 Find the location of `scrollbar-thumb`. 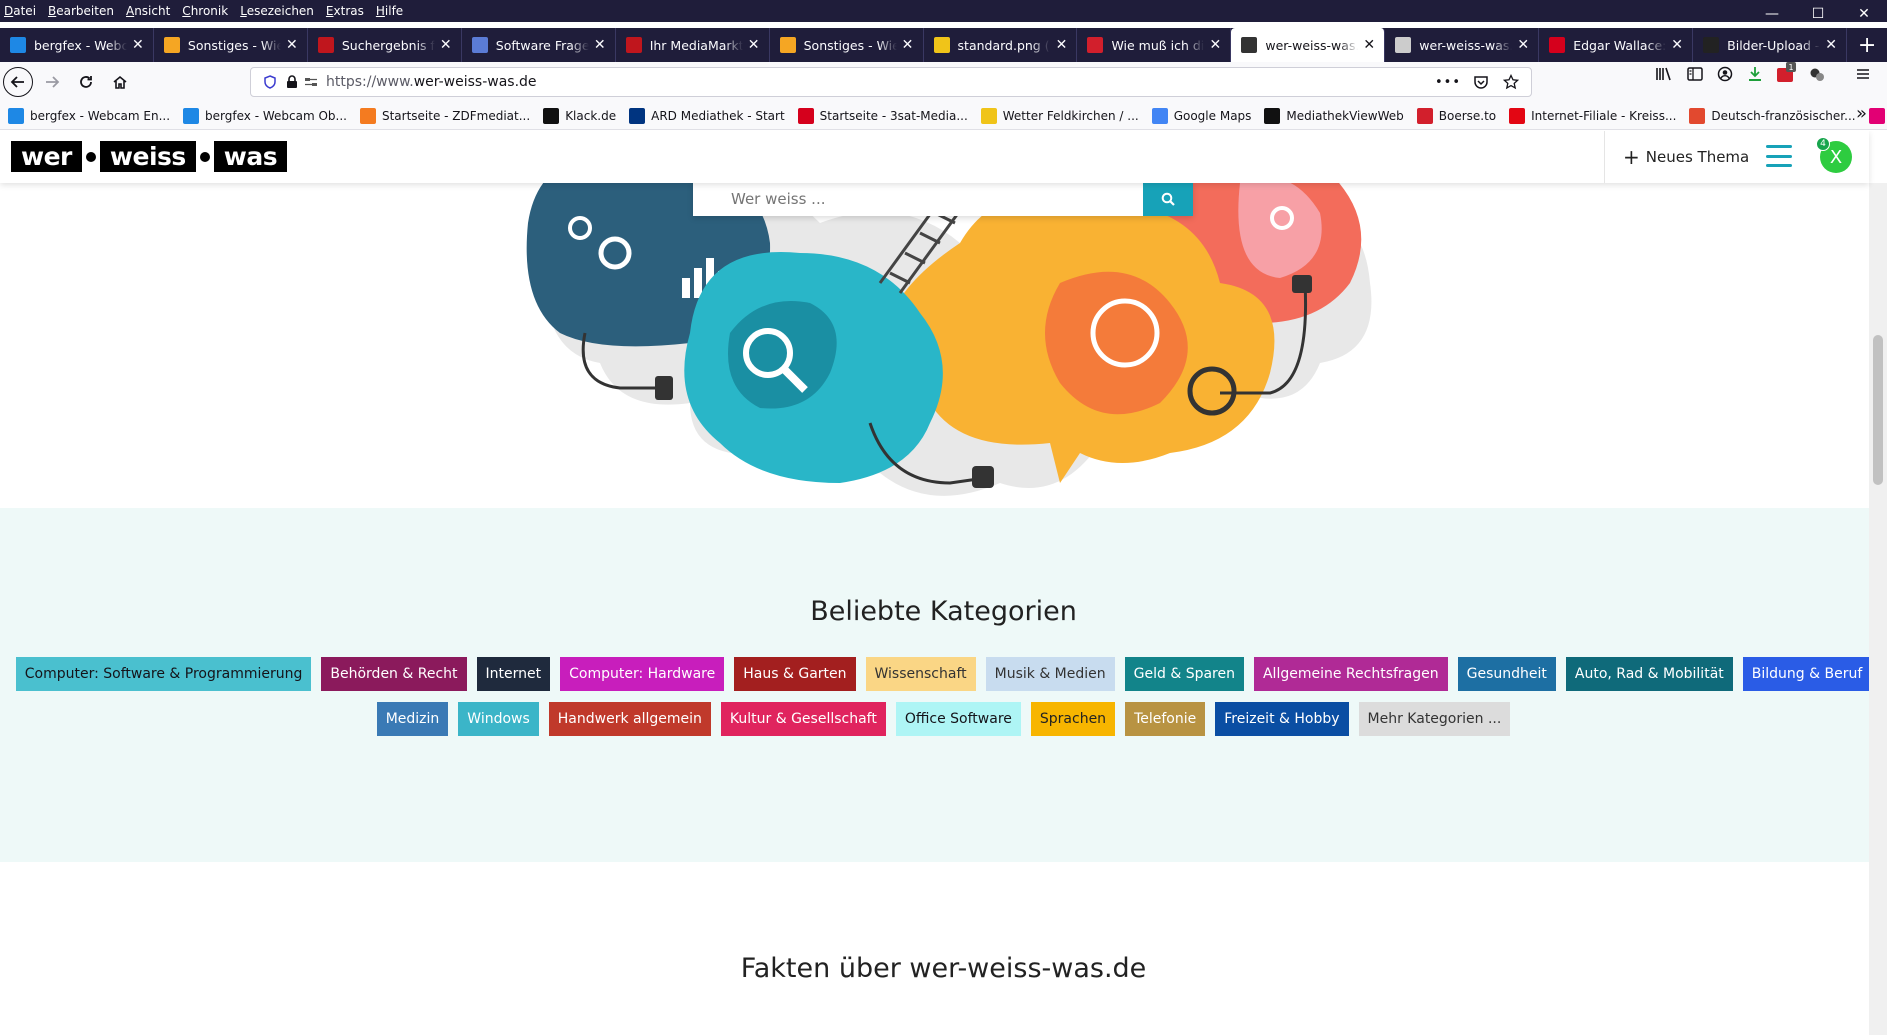

scrollbar-thumb is located at coordinates (1878, 410).